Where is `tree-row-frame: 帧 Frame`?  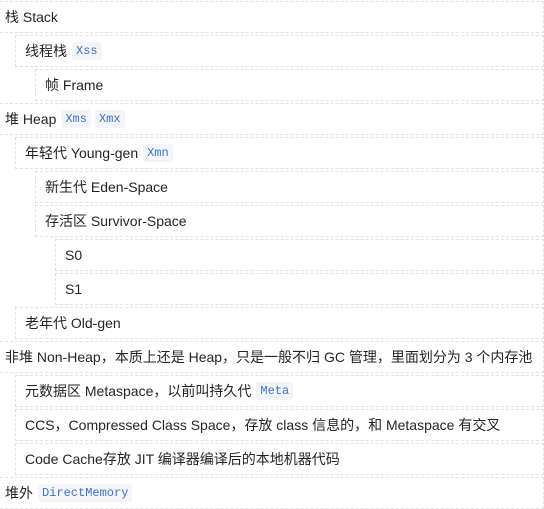 tree-row-frame: 帧 Frame is located at coordinates (272, 85).